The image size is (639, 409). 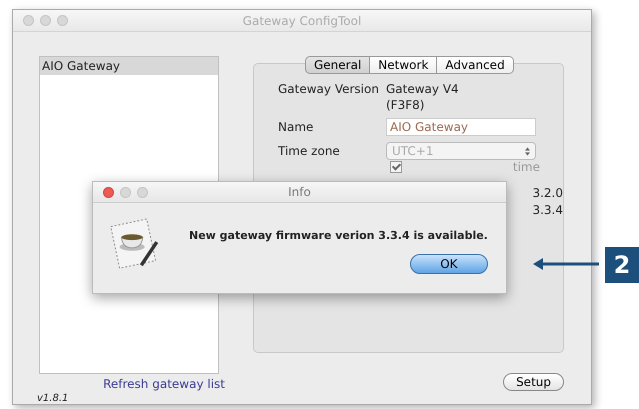 I want to click on checkbox-label: time, so click(x=526, y=167).